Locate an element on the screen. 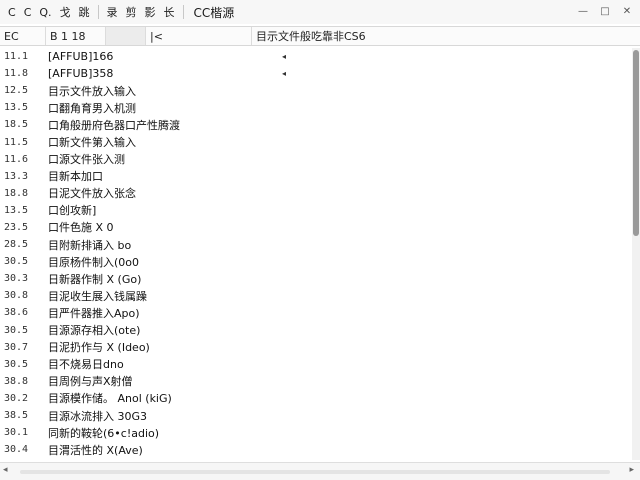  menu-item-ge: 戈 is located at coordinates (65, 12).